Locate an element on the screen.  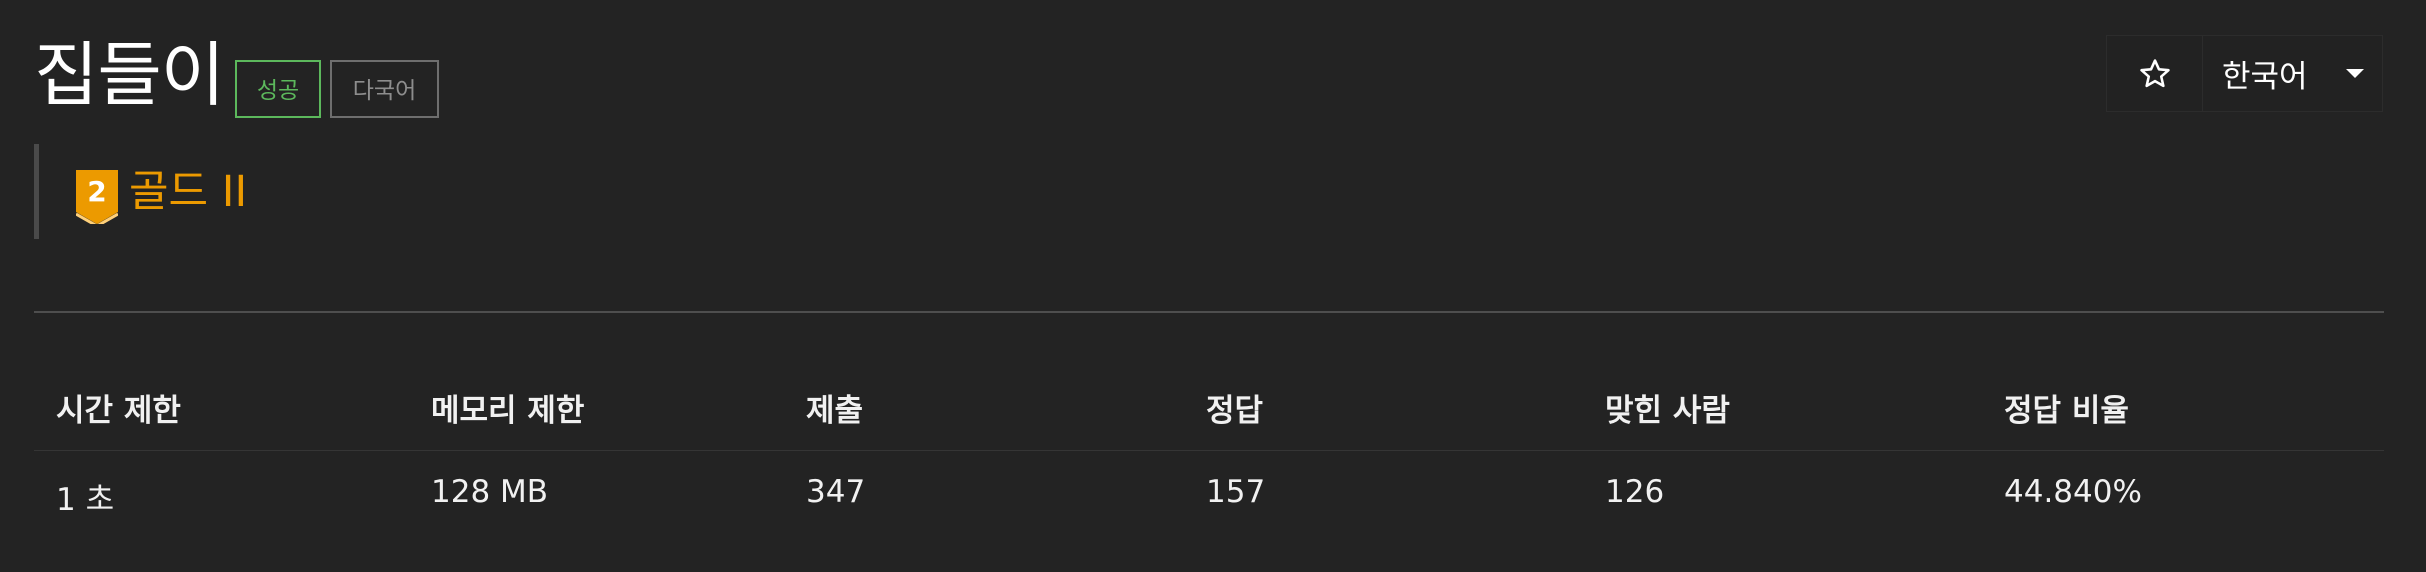
table-header-ratio: 정답 비율 is located at coordinates (2066, 411).